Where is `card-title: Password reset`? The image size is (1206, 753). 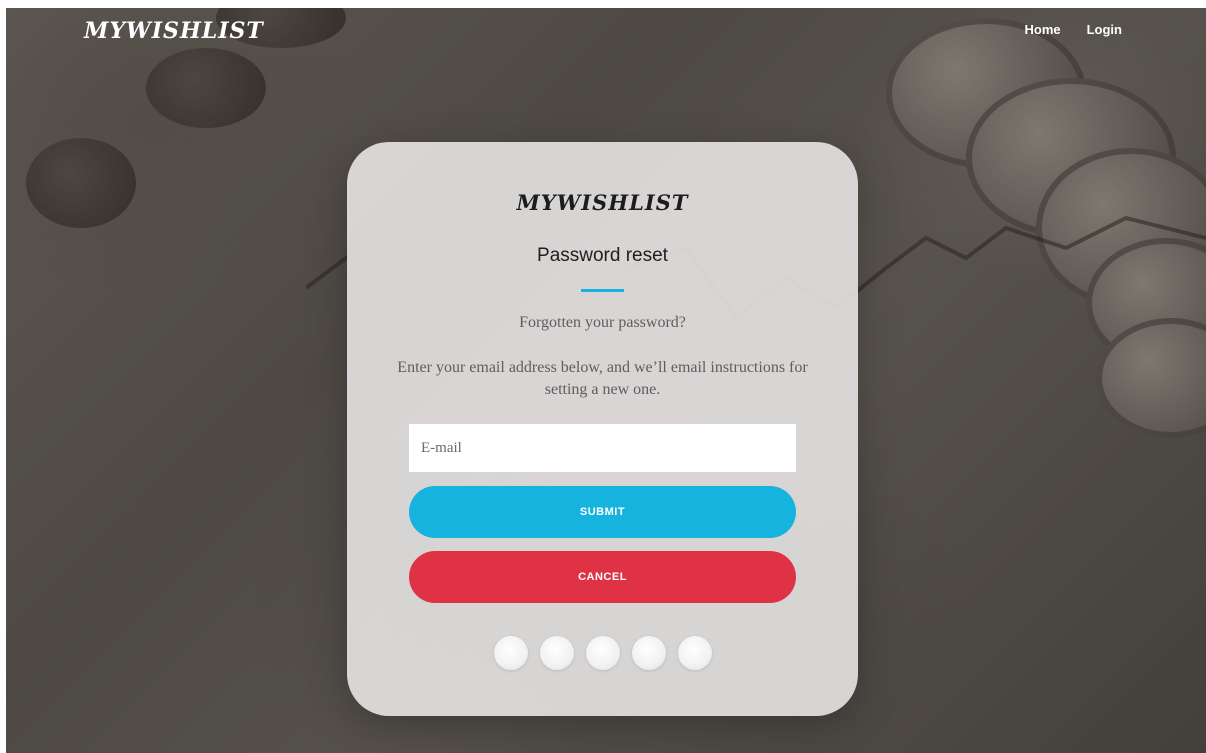 card-title: Password reset is located at coordinates (602, 255).